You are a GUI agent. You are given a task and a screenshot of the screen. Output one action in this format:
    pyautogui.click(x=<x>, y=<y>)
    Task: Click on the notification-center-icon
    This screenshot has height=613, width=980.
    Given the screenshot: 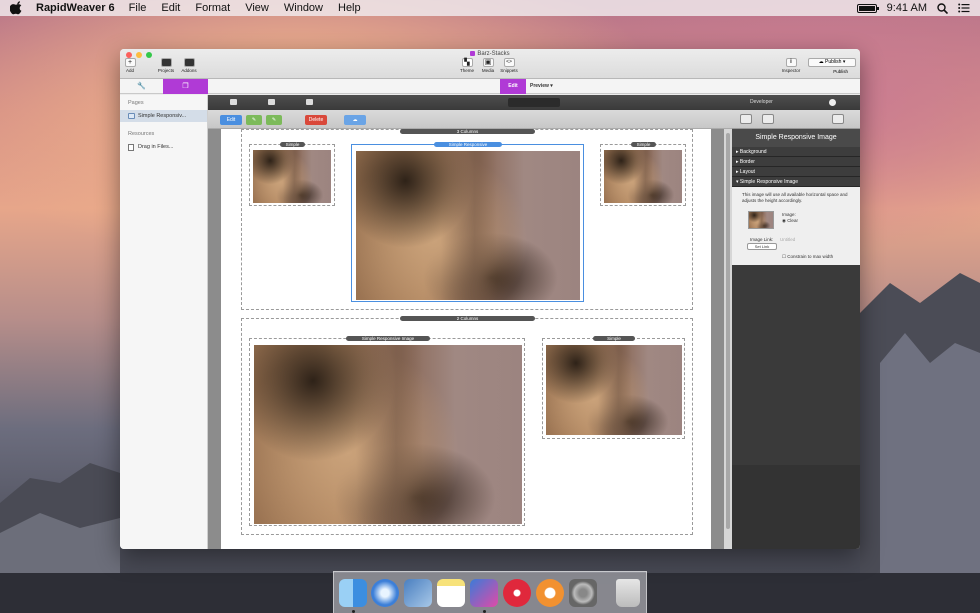 What is the action you would take?
    pyautogui.click(x=964, y=8)
    